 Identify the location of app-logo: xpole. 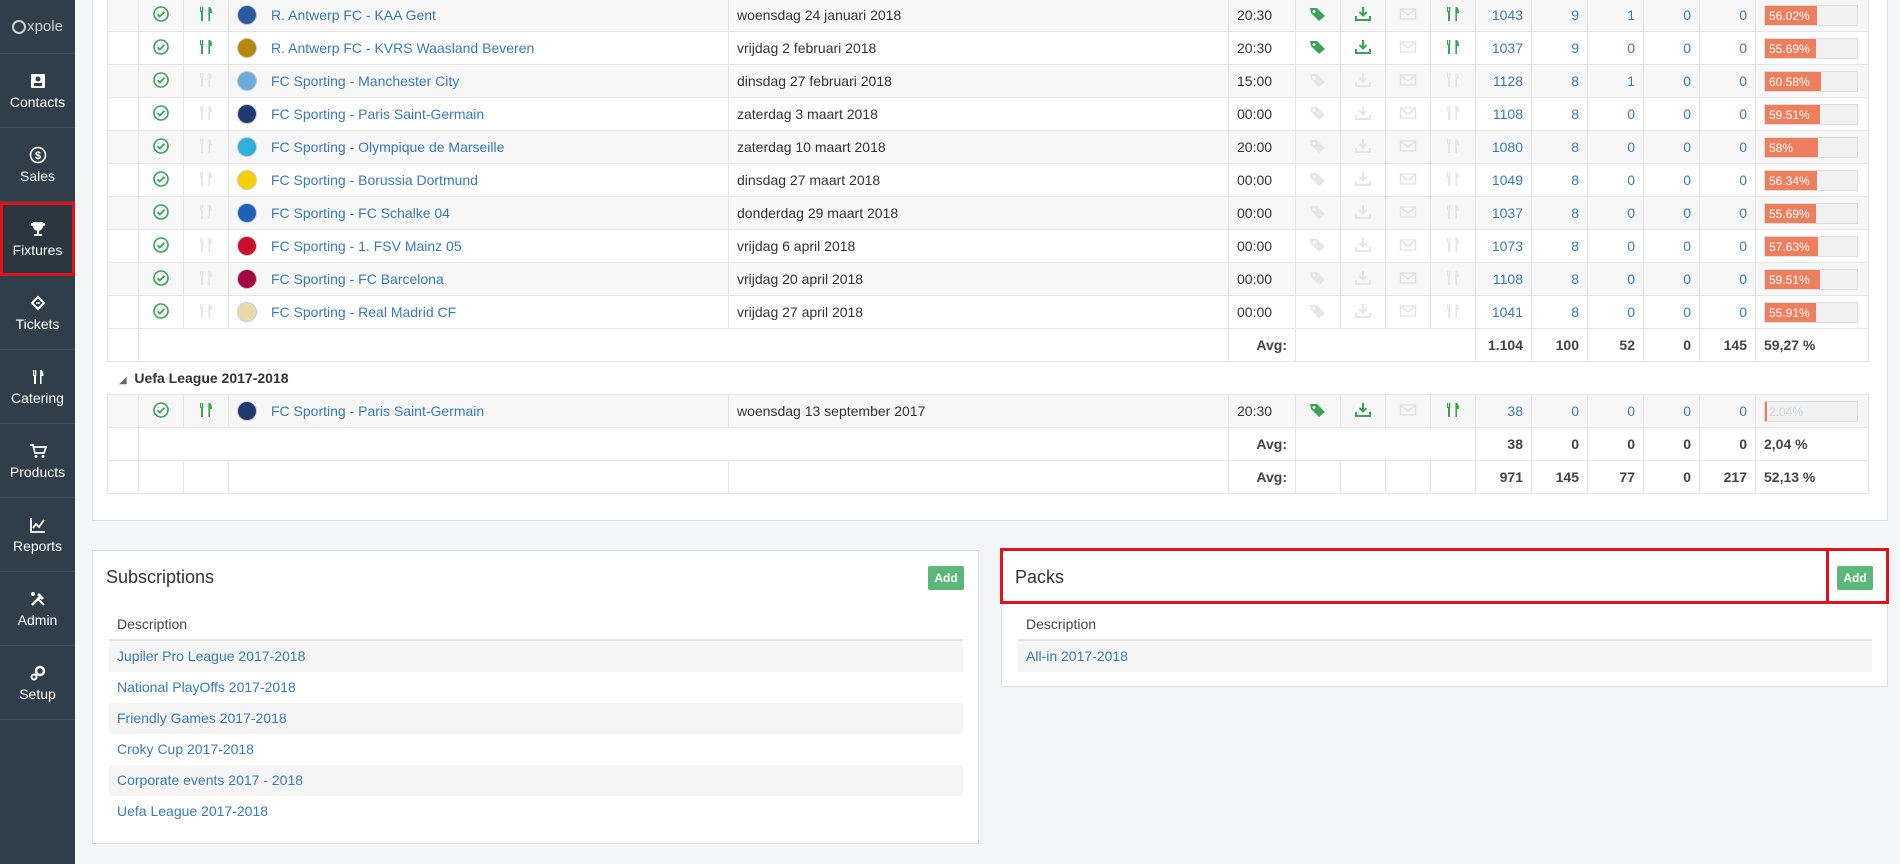
(37, 27).